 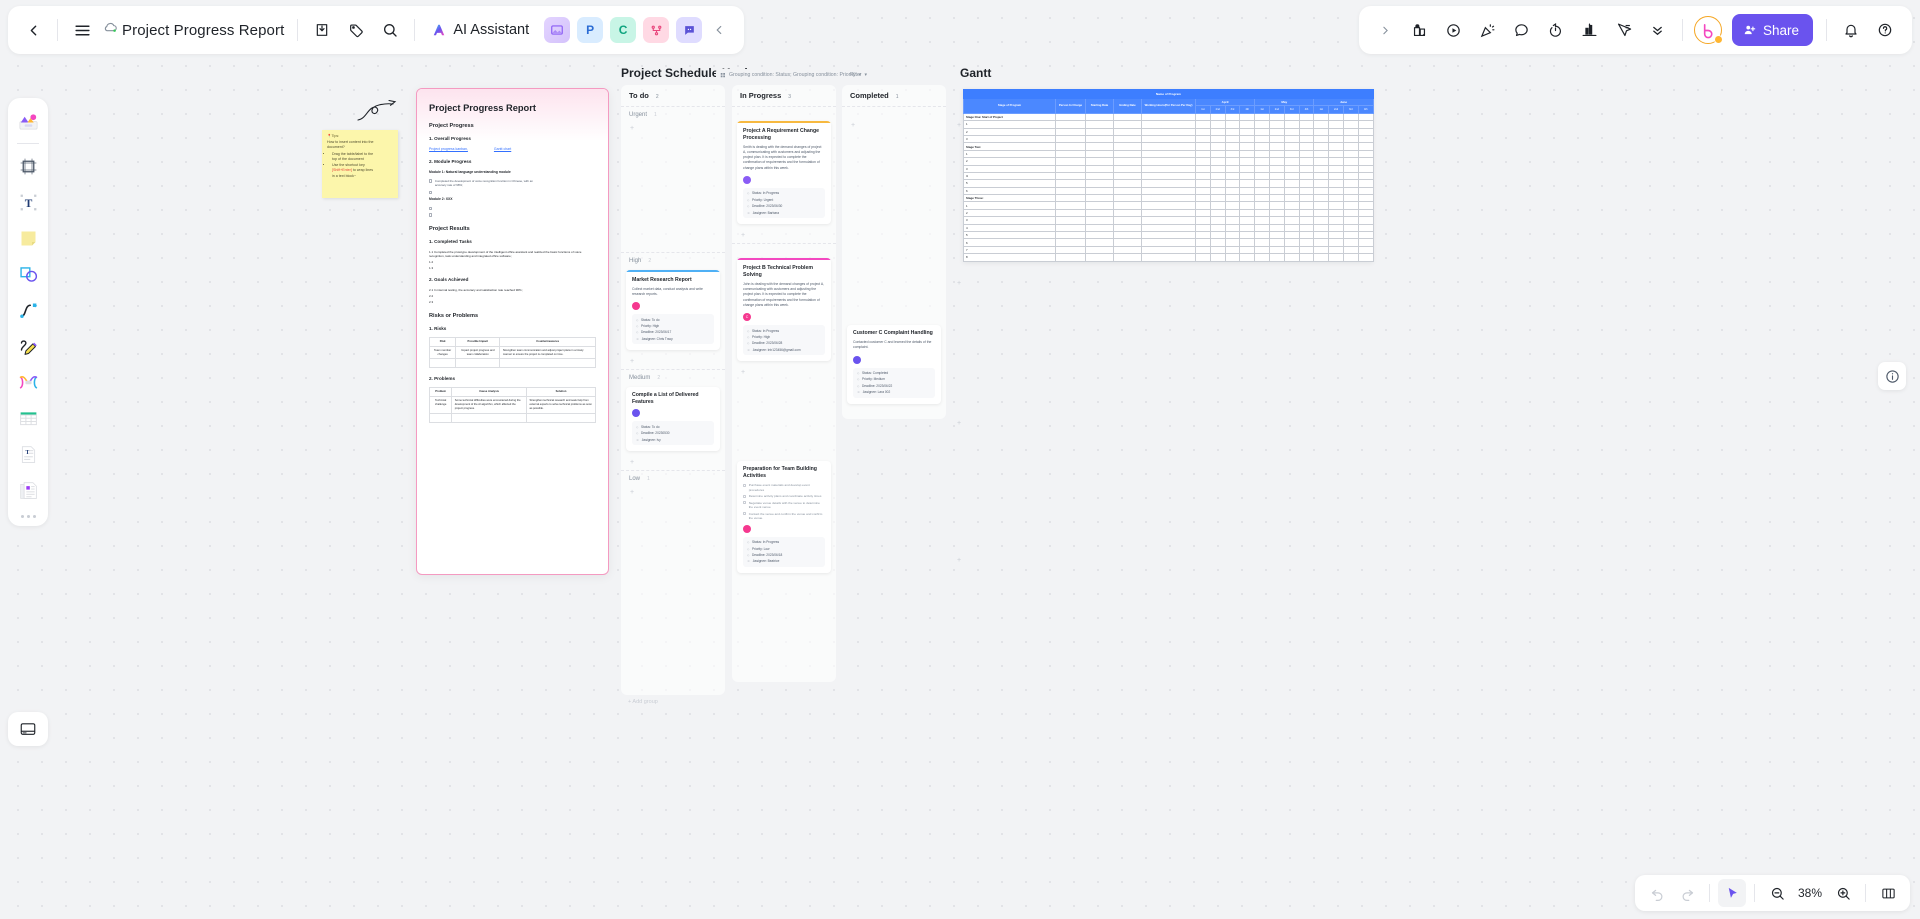 What do you see at coordinates (1168, 161) in the screenshot?
I see `gantt-item-row: 2` at bounding box center [1168, 161].